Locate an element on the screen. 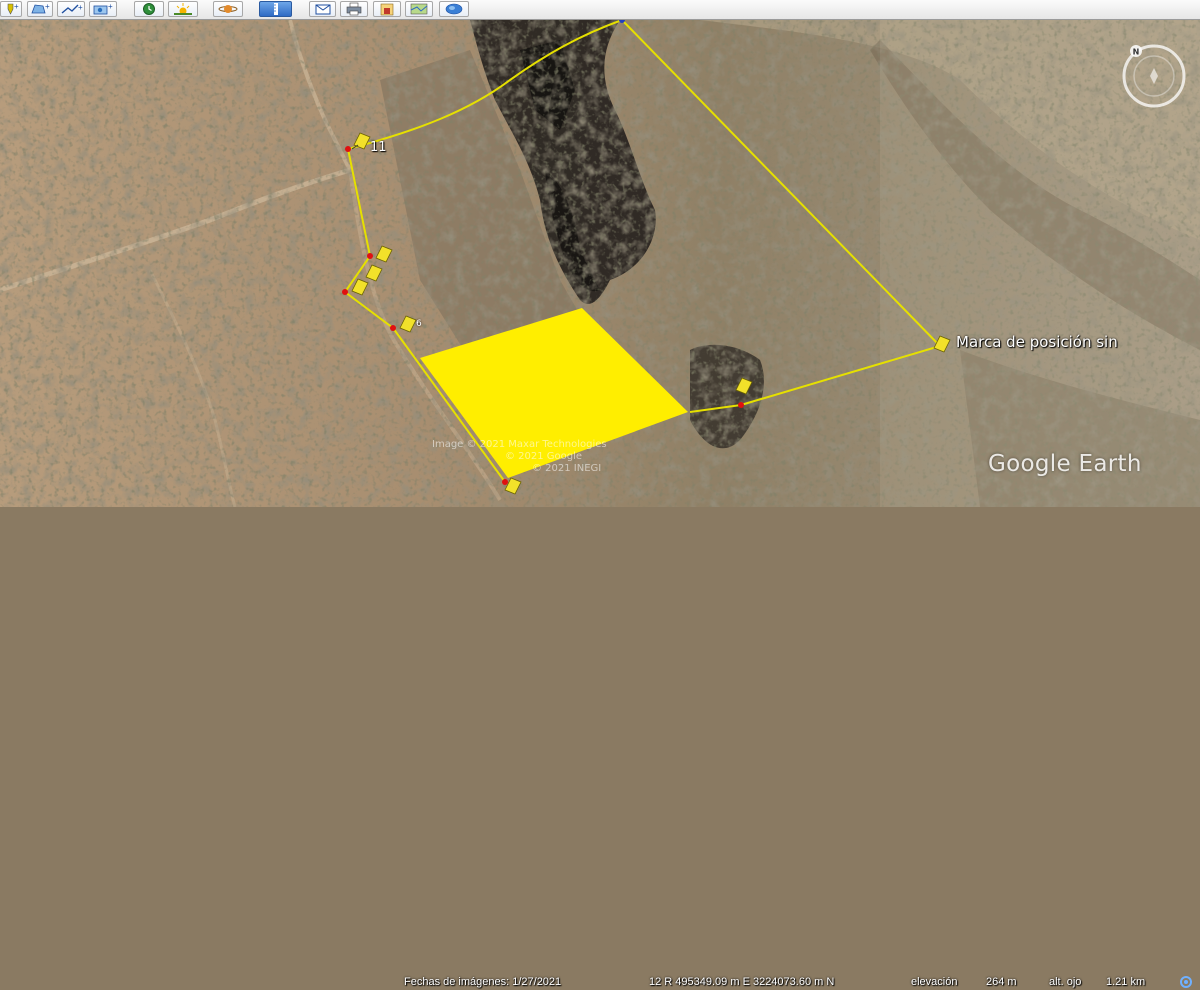  polygon-plus-icon: + is located at coordinates (40, 8).